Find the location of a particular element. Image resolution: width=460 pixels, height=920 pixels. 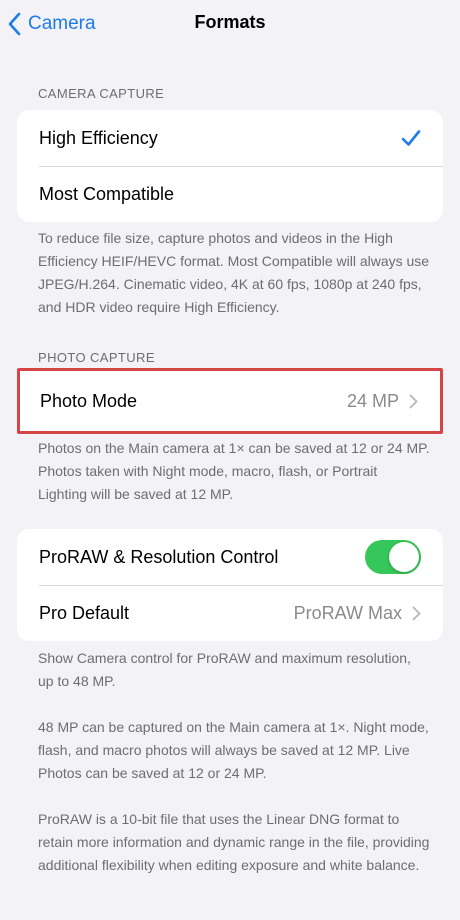

option-most-compatible: Most Compatible is located at coordinates (230, 194).